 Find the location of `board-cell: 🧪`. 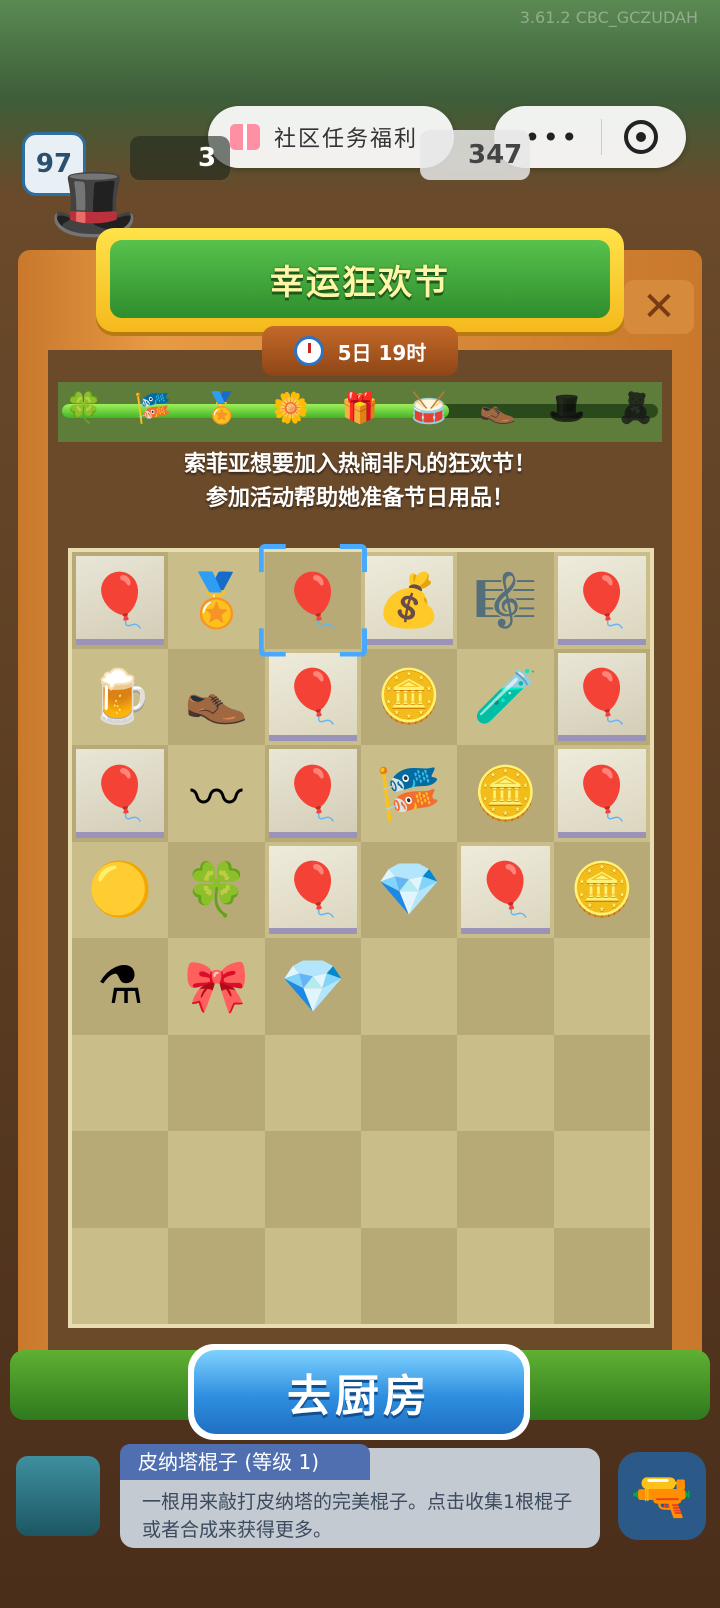

board-cell: 🧪 is located at coordinates (505, 696).